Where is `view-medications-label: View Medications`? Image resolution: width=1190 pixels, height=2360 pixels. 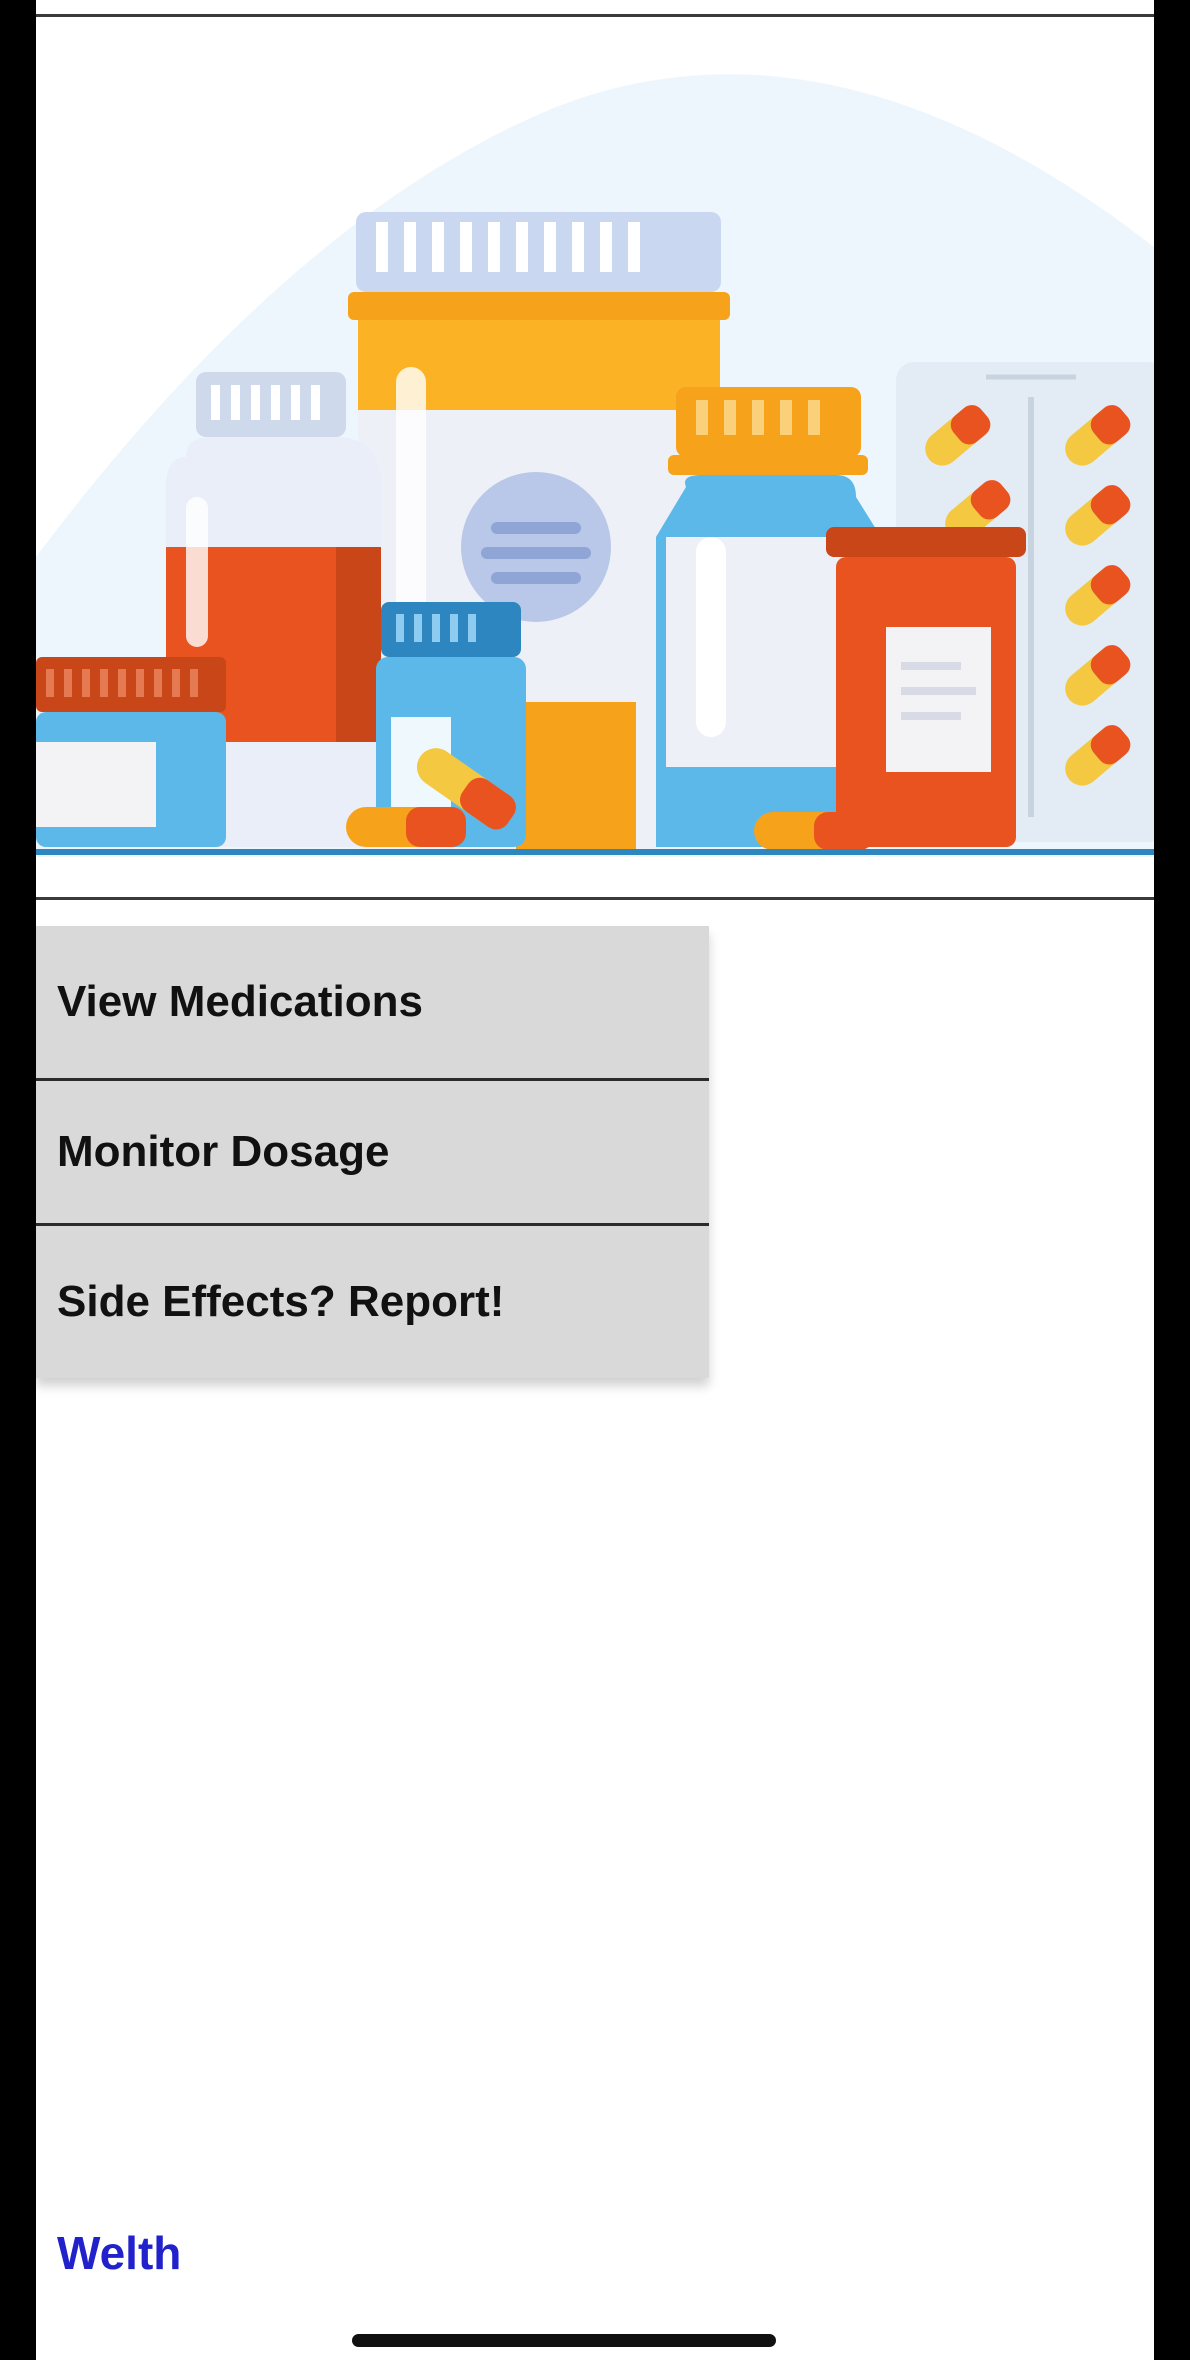
view-medications-label: View Medications is located at coordinates (240, 1001).